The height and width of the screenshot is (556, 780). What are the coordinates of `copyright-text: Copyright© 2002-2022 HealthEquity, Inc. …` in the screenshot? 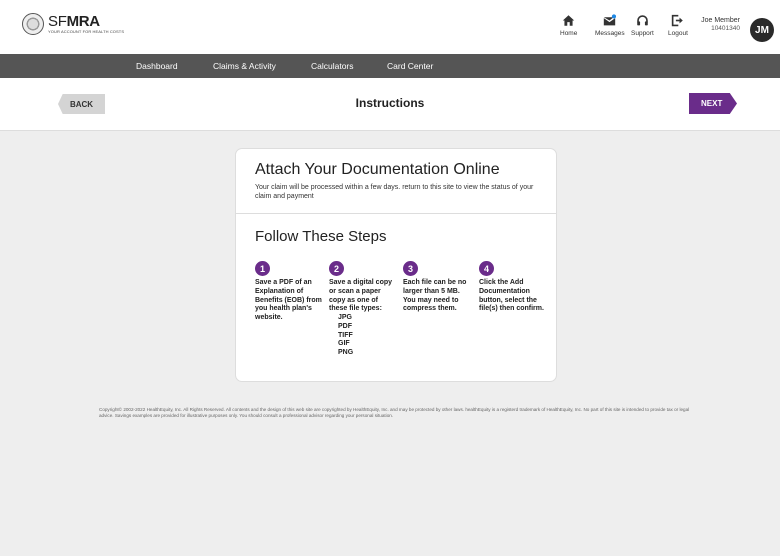 It's located at (394, 413).